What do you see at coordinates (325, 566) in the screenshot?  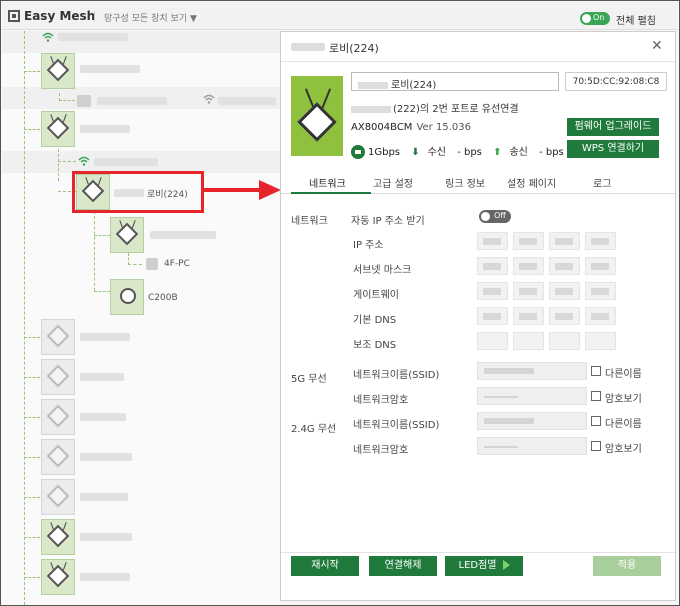 I see `restart-button: 재시작` at bounding box center [325, 566].